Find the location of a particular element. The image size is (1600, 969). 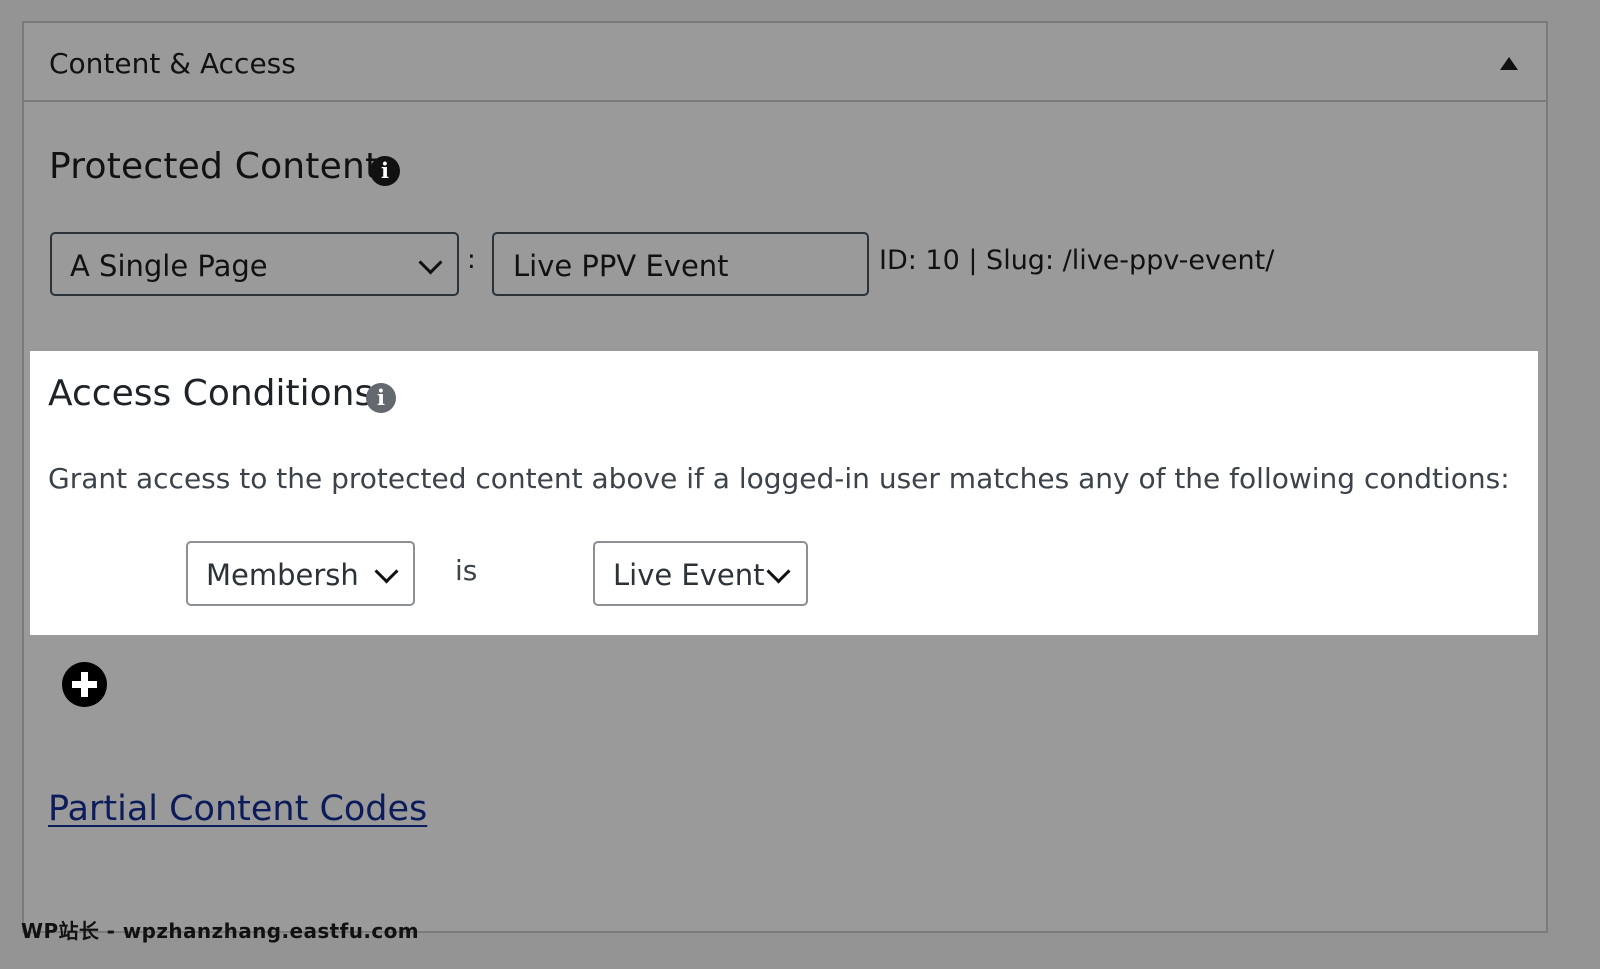

condition-value-select: Live Event is located at coordinates (700, 573).